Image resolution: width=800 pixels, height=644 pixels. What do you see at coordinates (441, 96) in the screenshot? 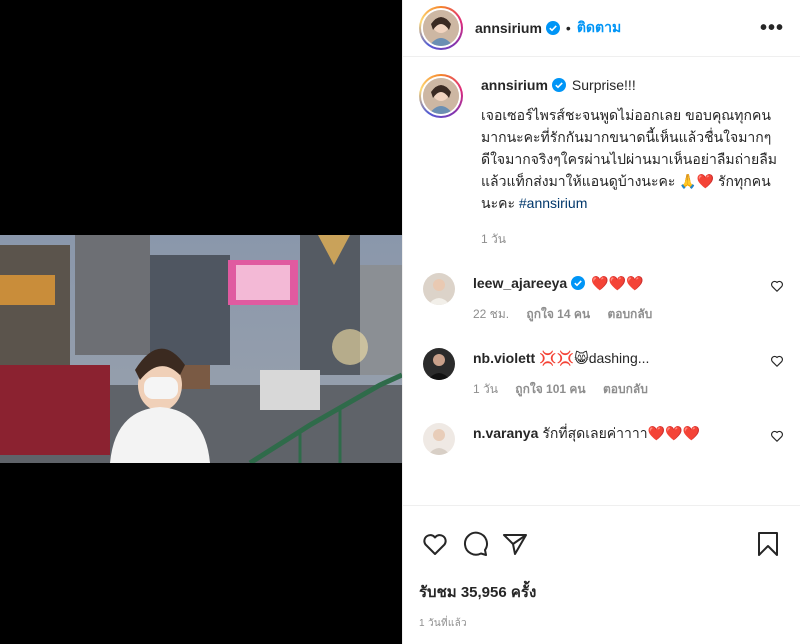
I see `caption-author-avatar` at bounding box center [441, 96].